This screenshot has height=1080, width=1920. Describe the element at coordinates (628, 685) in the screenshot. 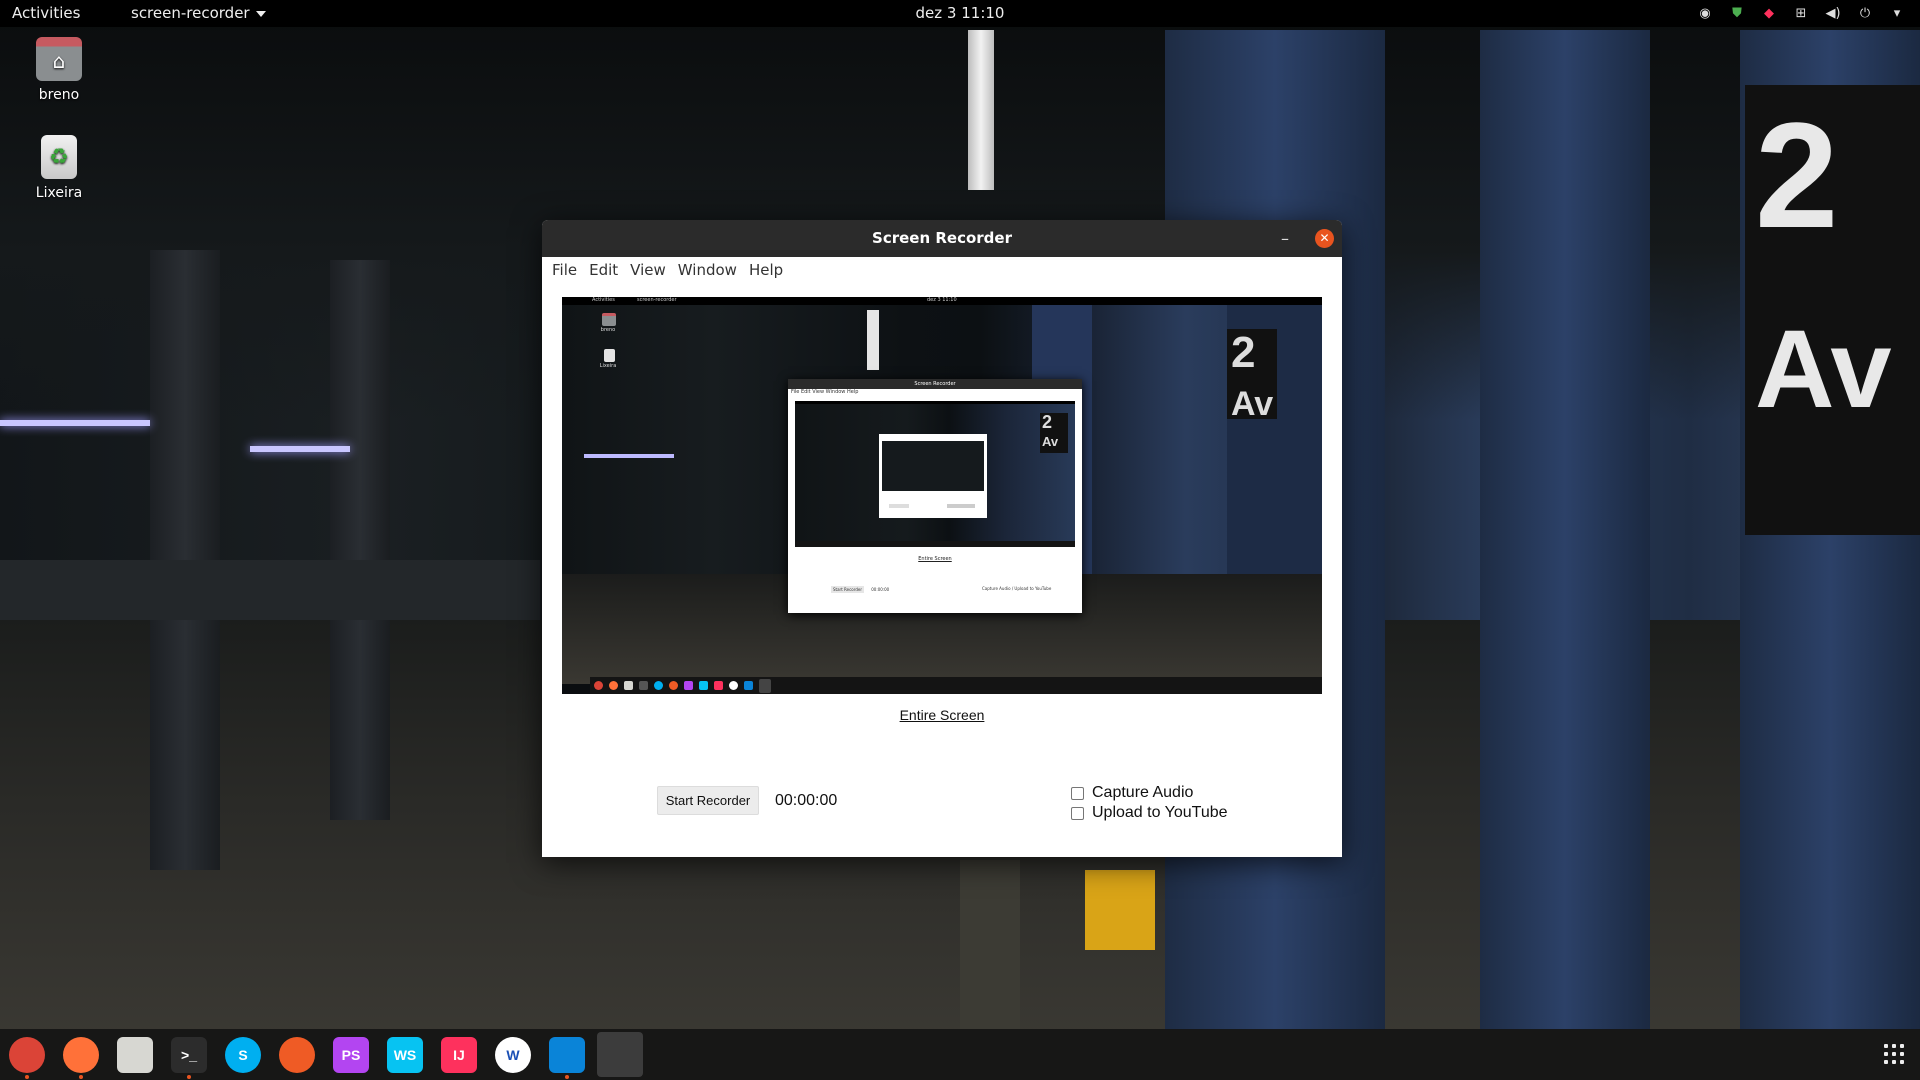

I see `preview-files-icon` at that location.